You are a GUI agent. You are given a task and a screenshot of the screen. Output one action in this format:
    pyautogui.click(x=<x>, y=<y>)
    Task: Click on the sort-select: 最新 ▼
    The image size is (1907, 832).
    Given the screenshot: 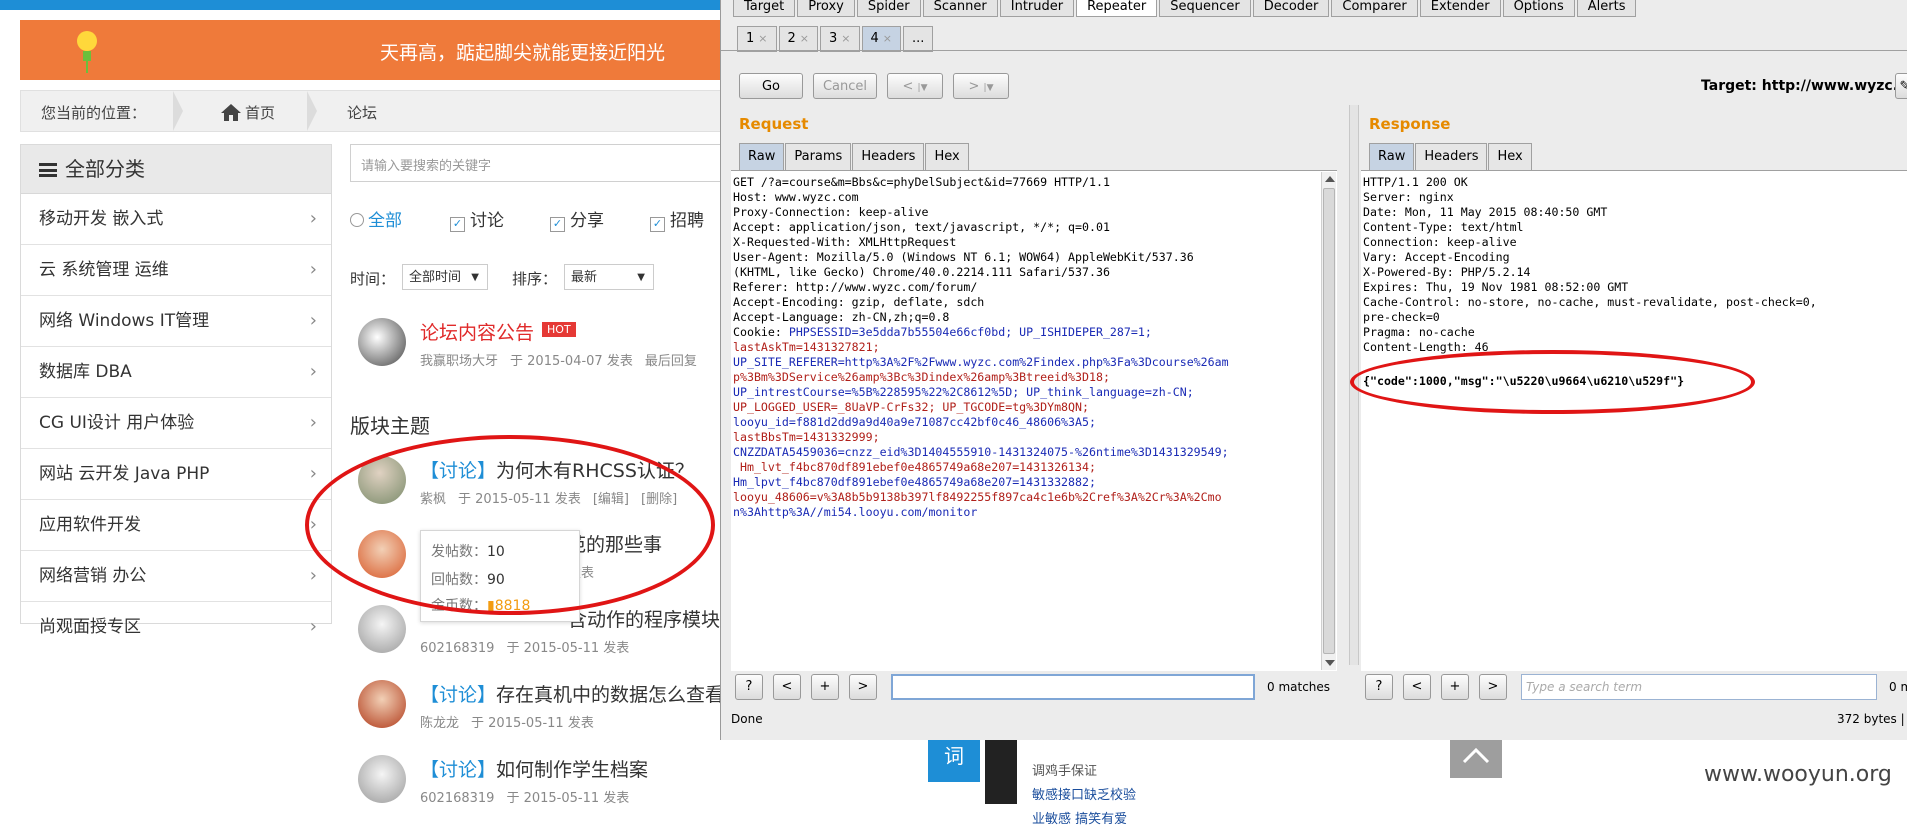 What is the action you would take?
    pyautogui.click(x=609, y=277)
    